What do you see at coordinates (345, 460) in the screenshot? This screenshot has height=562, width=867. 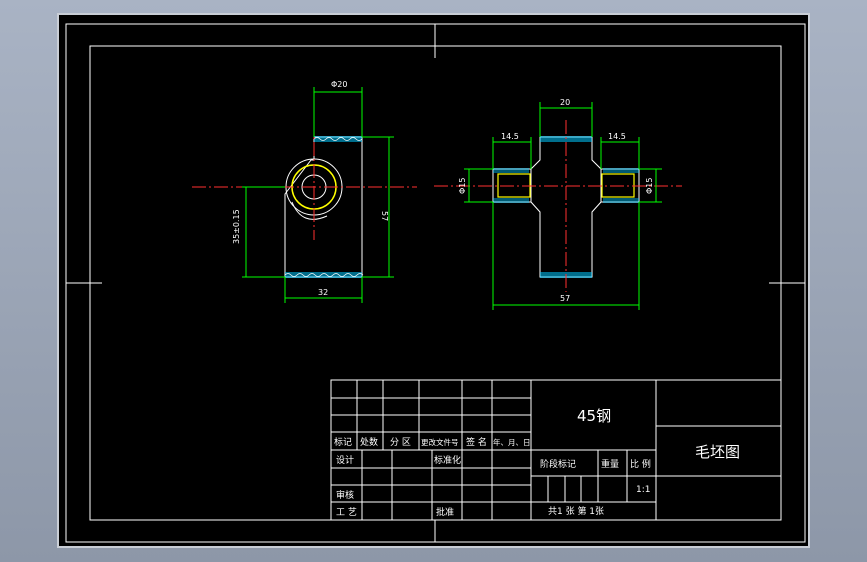 I see `design-label: 设计` at bounding box center [345, 460].